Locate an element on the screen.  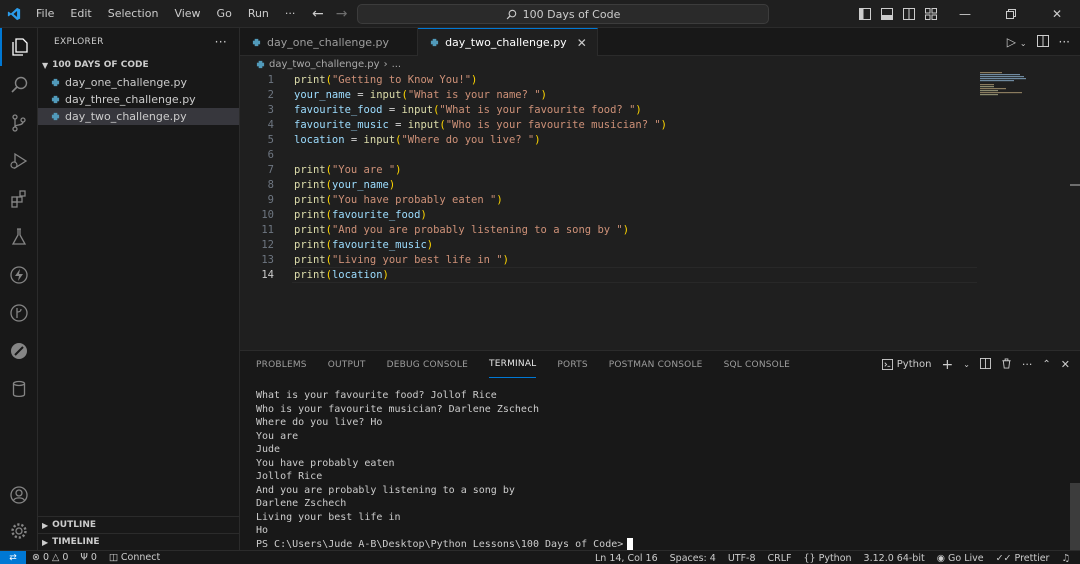
editor-actions: ▷ ⌄ ··· is located at coordinates (1038, 42).